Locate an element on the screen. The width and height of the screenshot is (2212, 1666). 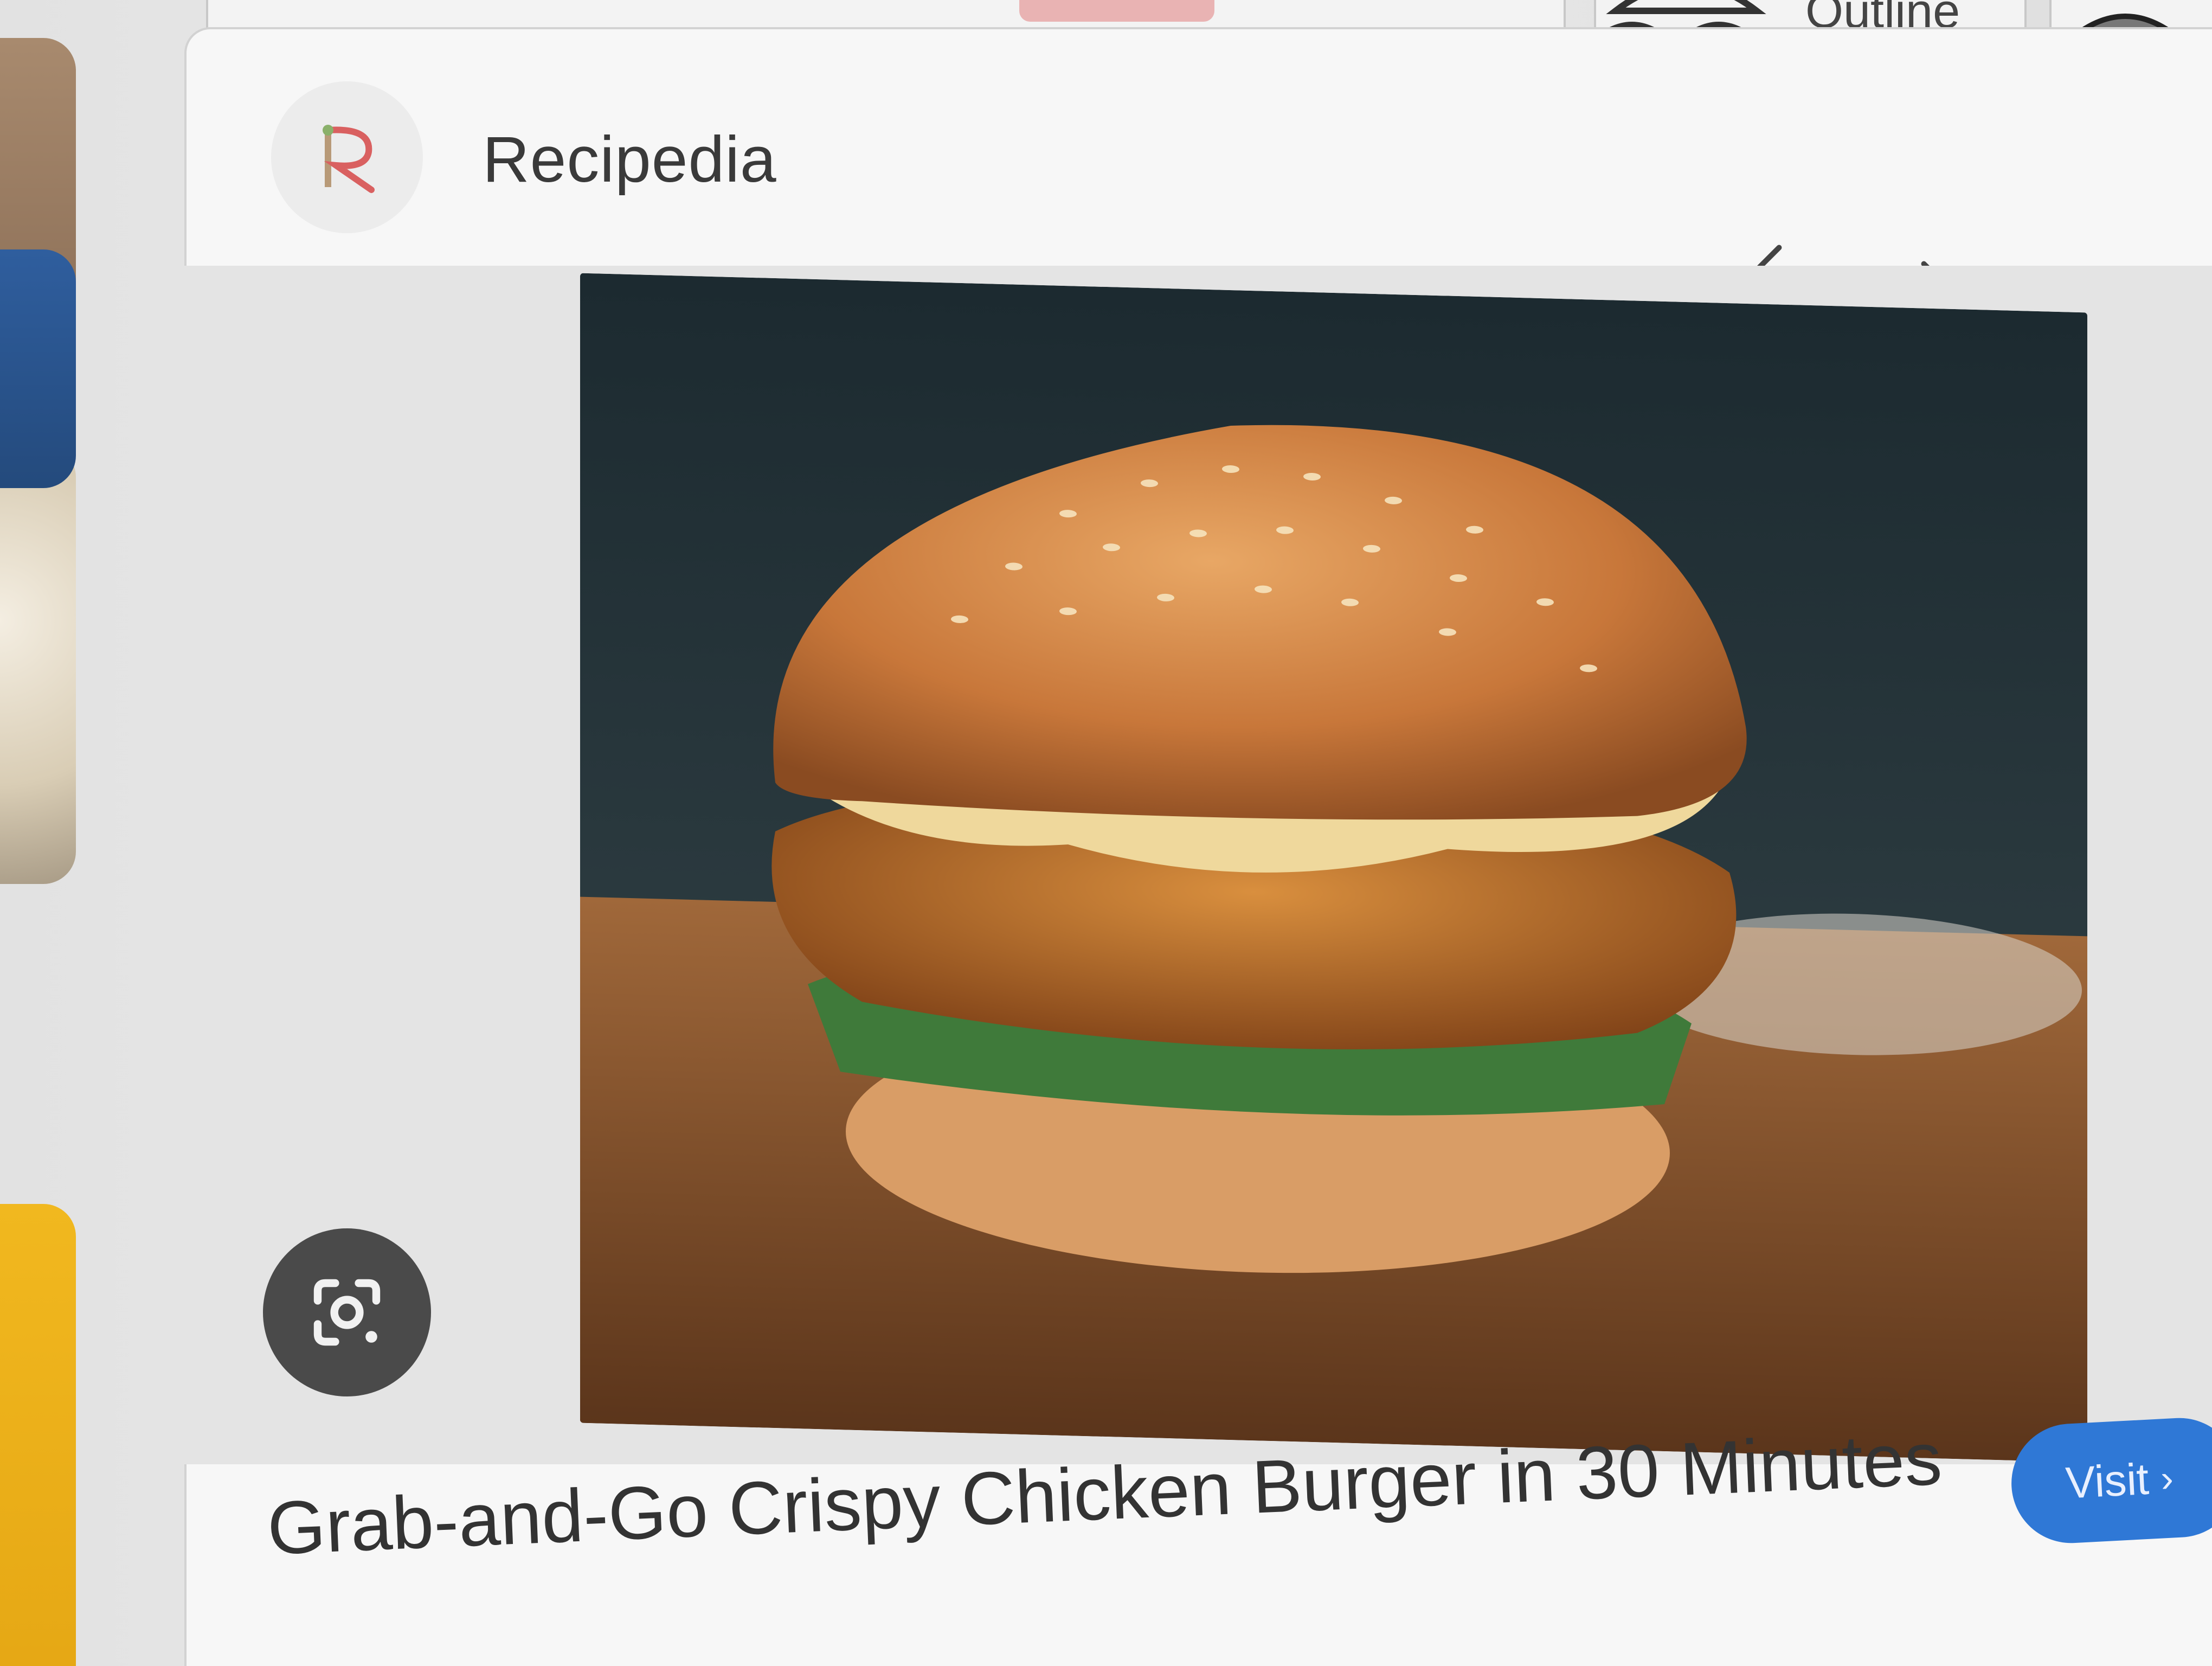
source-logo is located at coordinates (347, 157).